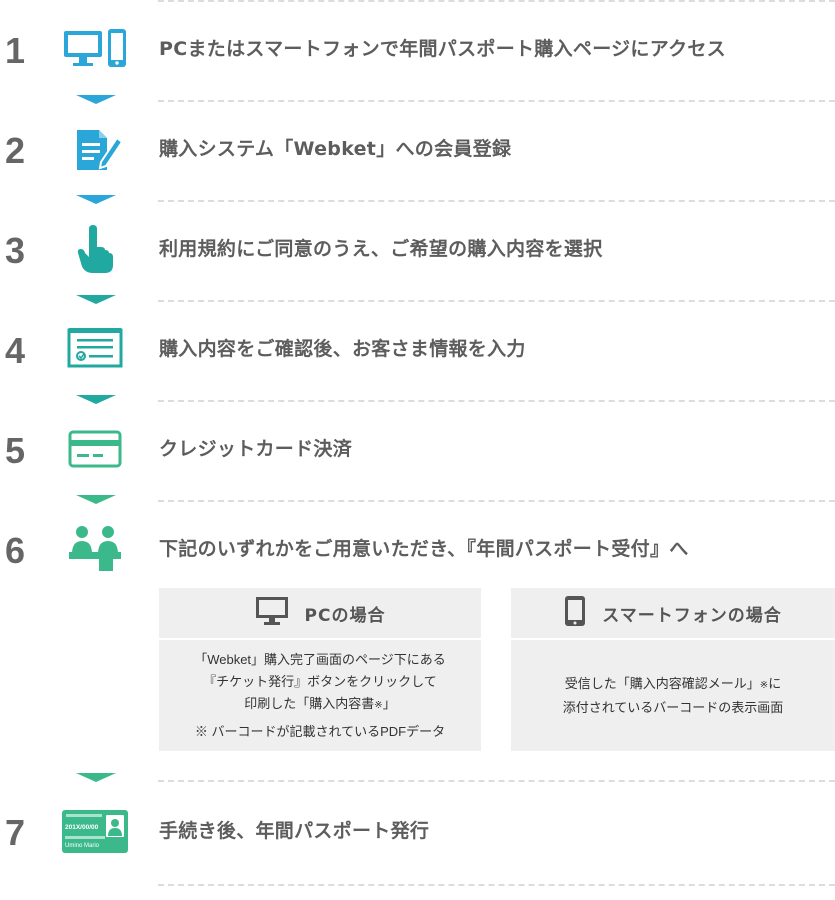 This screenshot has width=835, height=900. What do you see at coordinates (309, 703) in the screenshot?
I see `pc-option-line: 印刷した「購入内容書` at bounding box center [309, 703].